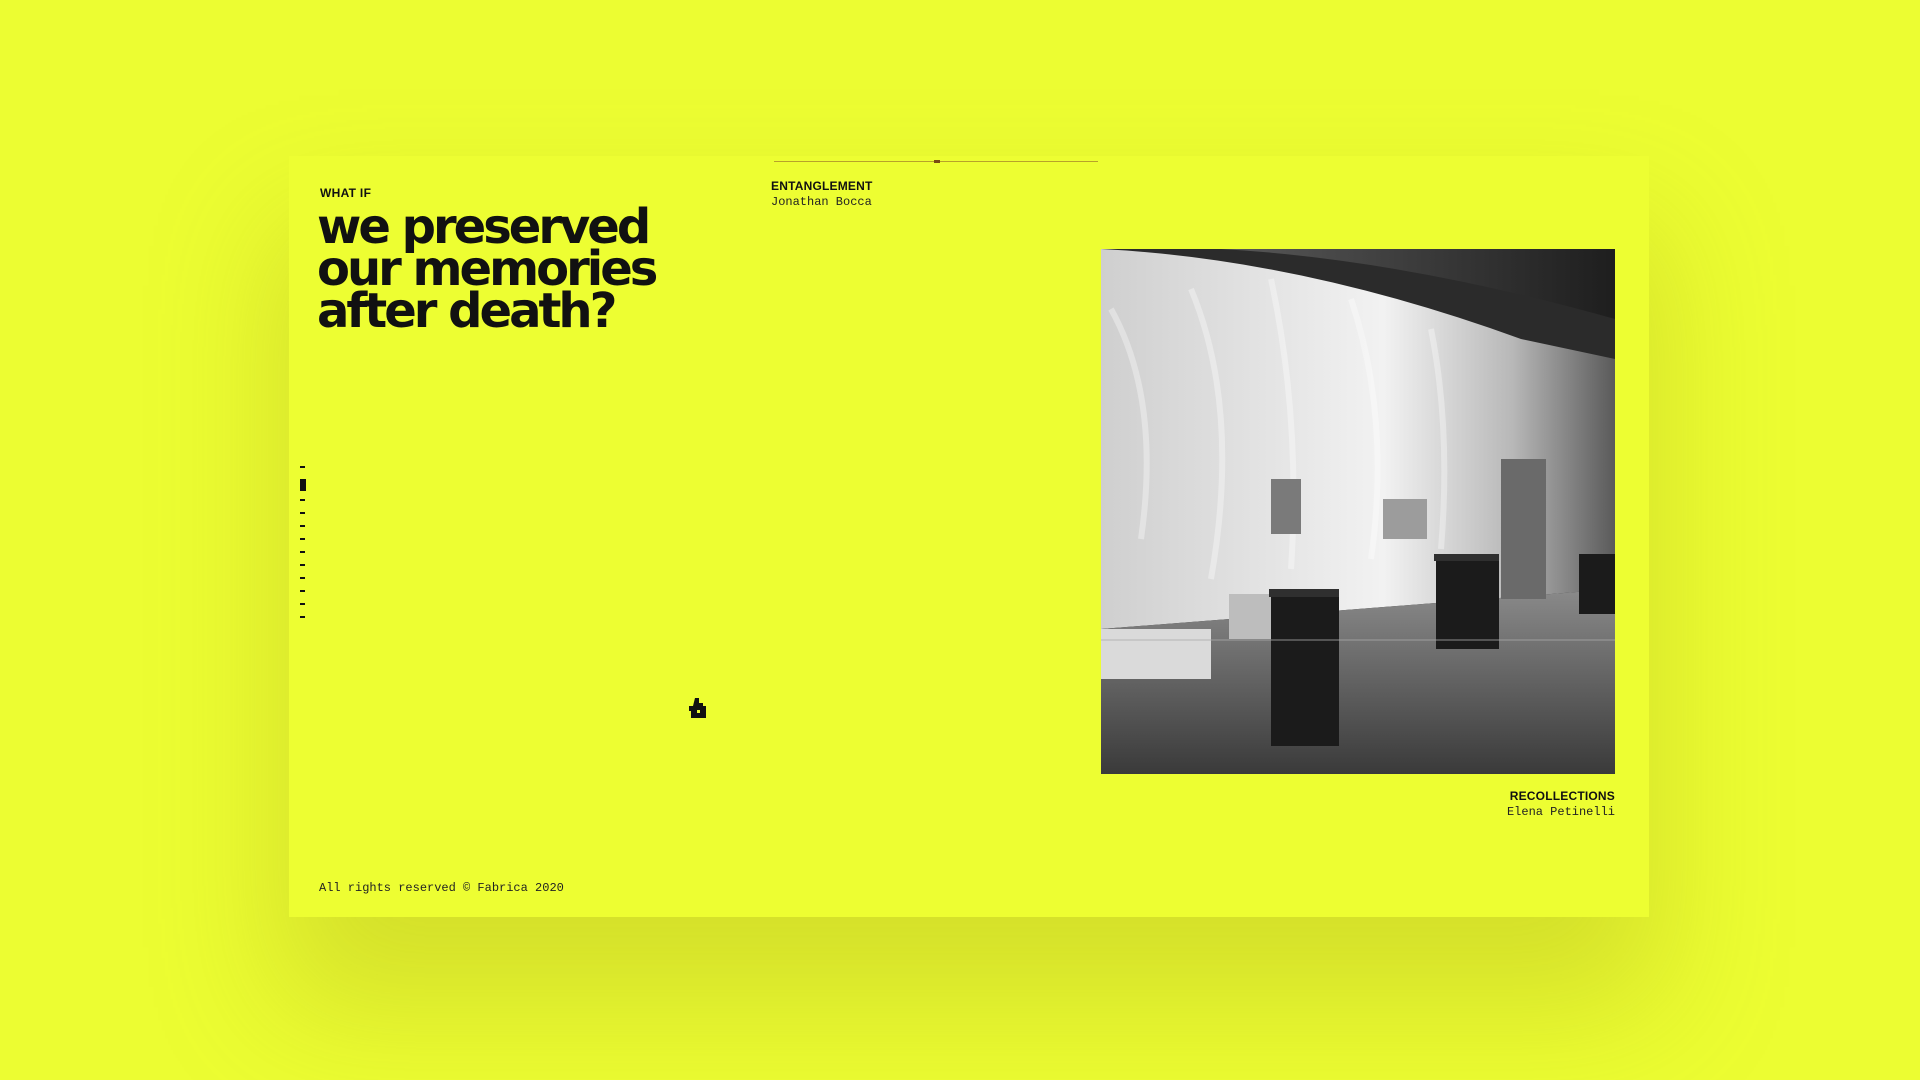 Image resolution: width=1920 pixels, height=1080 pixels. Describe the element at coordinates (441, 888) in the screenshot. I see `footer-copyright: All rights reserved © Fabrica 2020` at that location.